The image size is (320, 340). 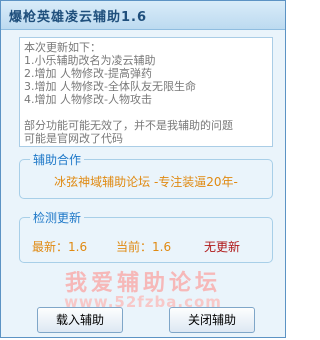 I want to click on latest-value: 1.6, so click(x=78, y=247).